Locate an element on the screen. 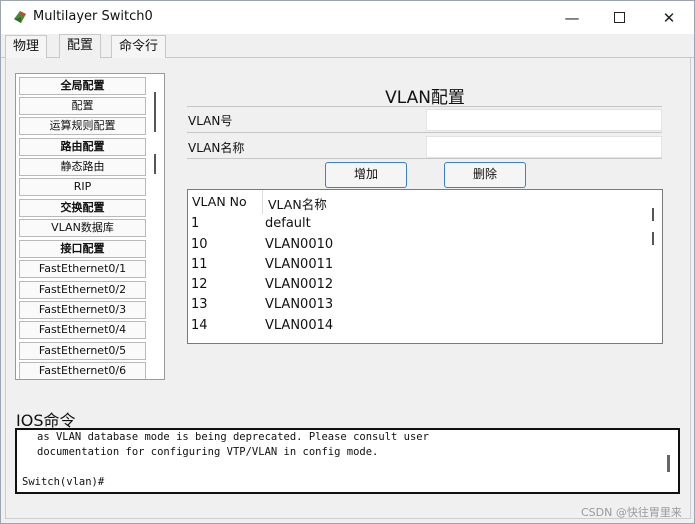 The image size is (695, 524). table-scrollbar is located at coordinates (654, 266).